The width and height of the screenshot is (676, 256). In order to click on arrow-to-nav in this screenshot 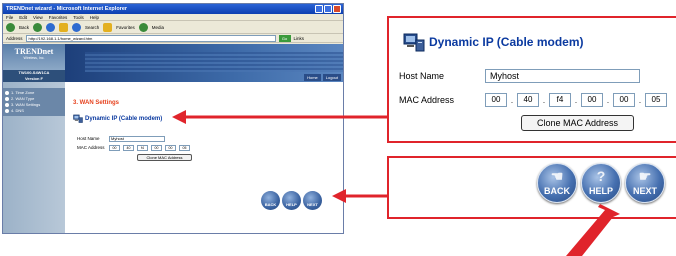, I will do `click(359, 196)`.